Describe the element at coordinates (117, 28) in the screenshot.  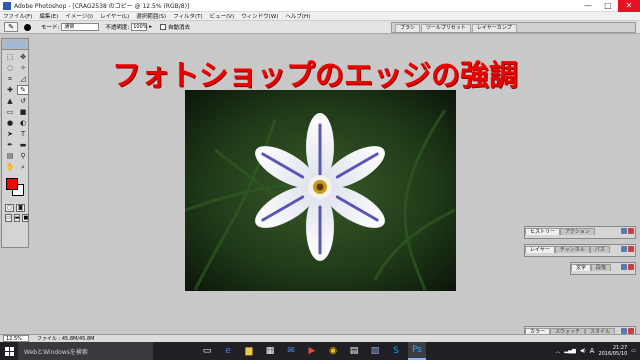
I see `opacity-label: 不透明度:` at that location.